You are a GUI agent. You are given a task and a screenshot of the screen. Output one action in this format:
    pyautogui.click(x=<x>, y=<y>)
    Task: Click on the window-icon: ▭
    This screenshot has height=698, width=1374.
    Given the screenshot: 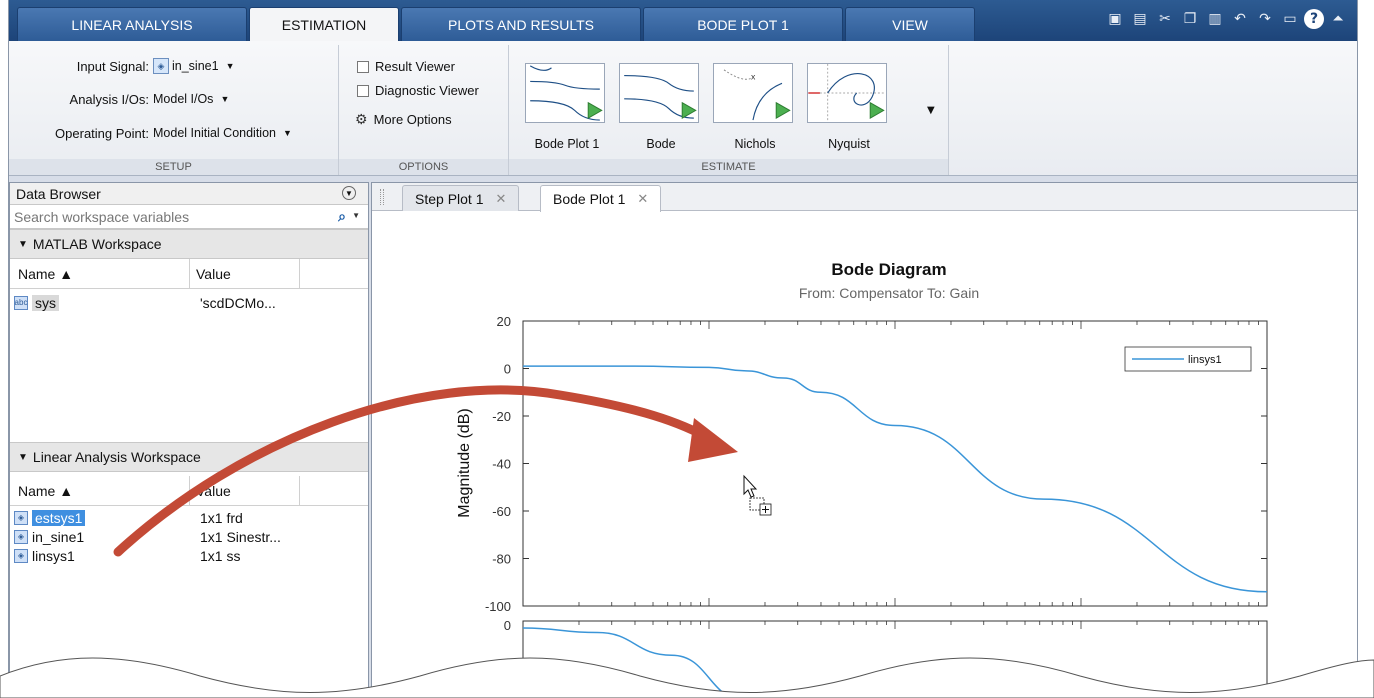 What is the action you would take?
    pyautogui.click(x=1290, y=19)
    